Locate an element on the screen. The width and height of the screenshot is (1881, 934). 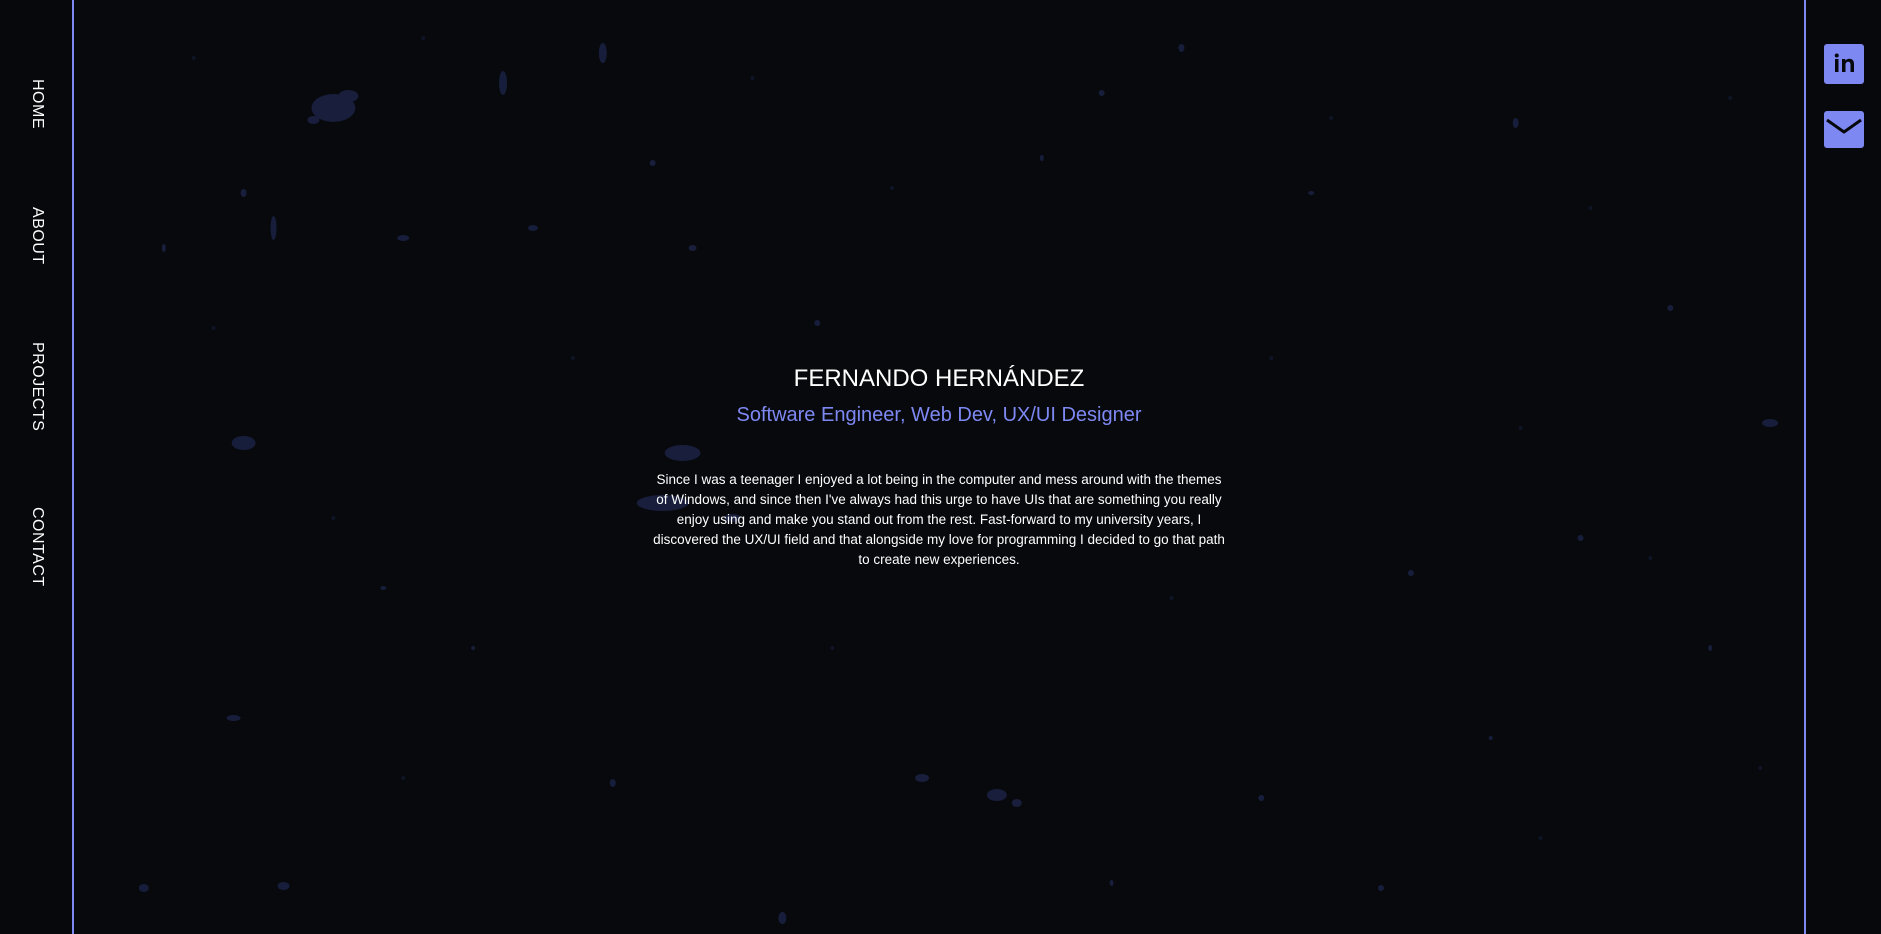
social-sidebar is located at coordinates (1844, 467).